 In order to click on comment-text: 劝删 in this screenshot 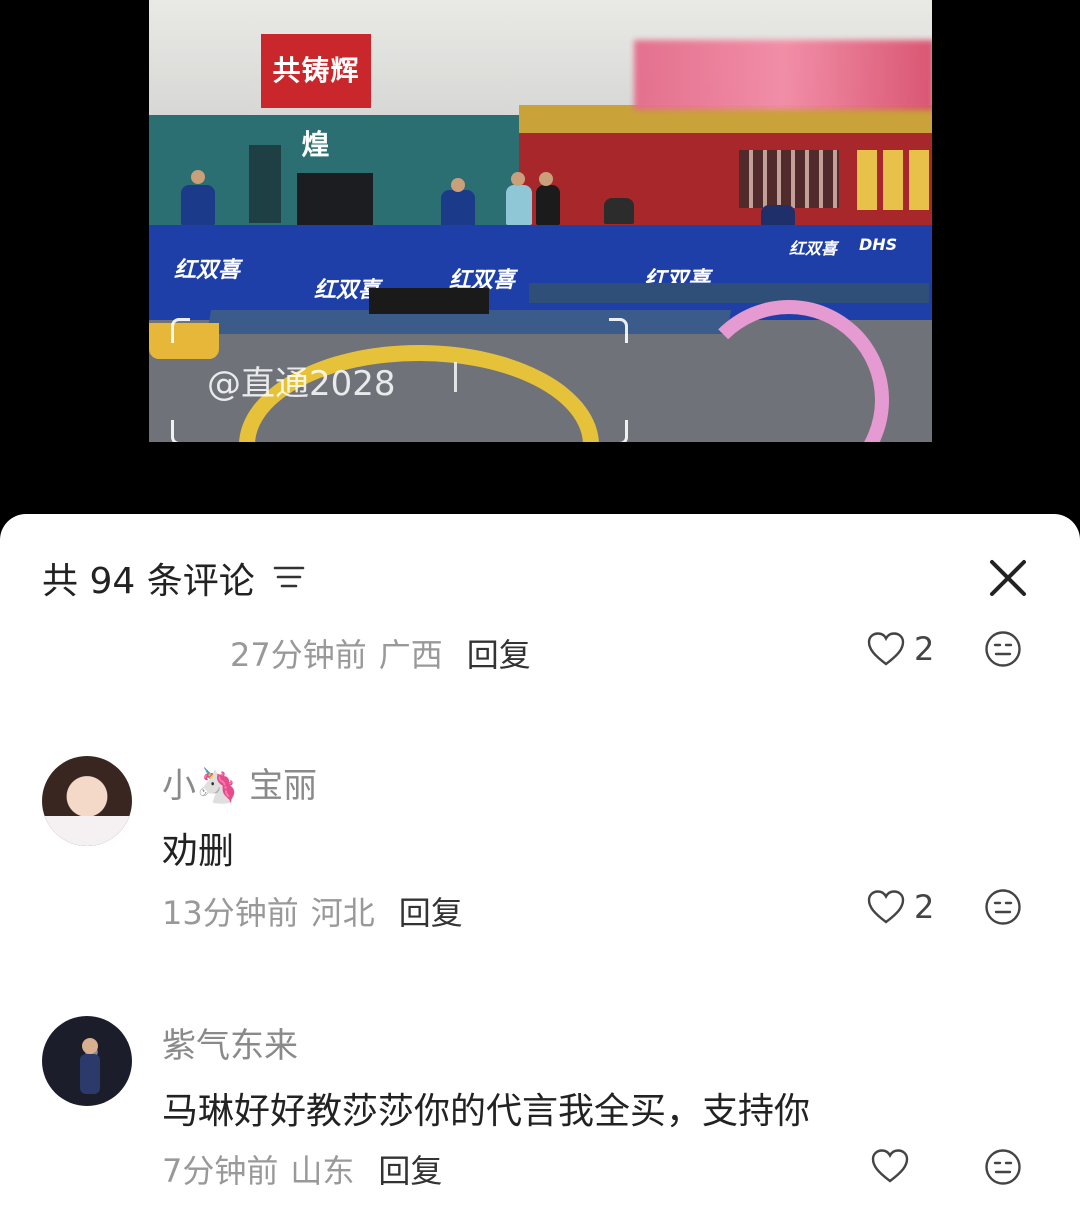, I will do `click(198, 851)`.